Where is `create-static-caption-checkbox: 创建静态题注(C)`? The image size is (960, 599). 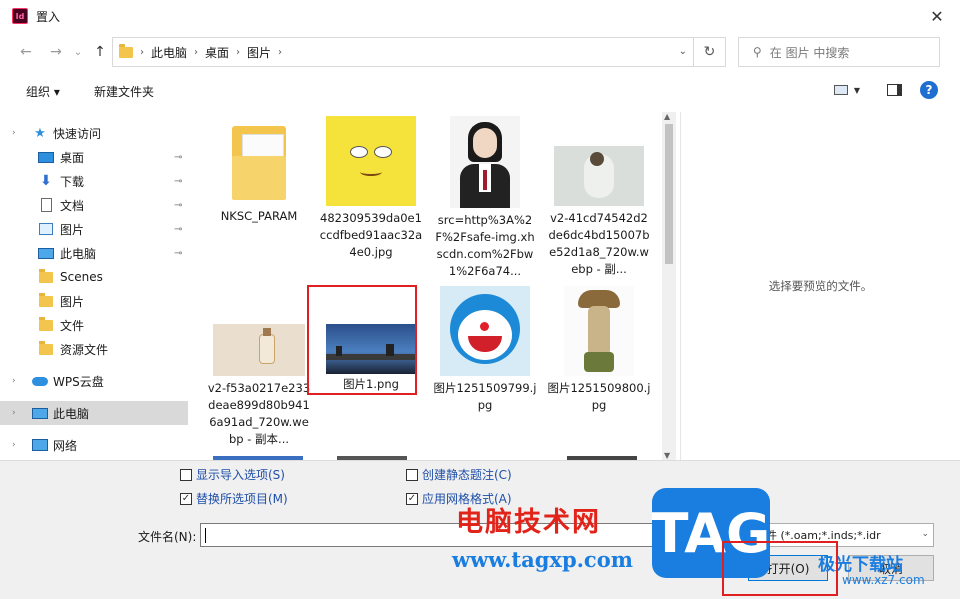
create-static-caption-checkbox: 创建静态题注(C) is located at coordinates (459, 474).